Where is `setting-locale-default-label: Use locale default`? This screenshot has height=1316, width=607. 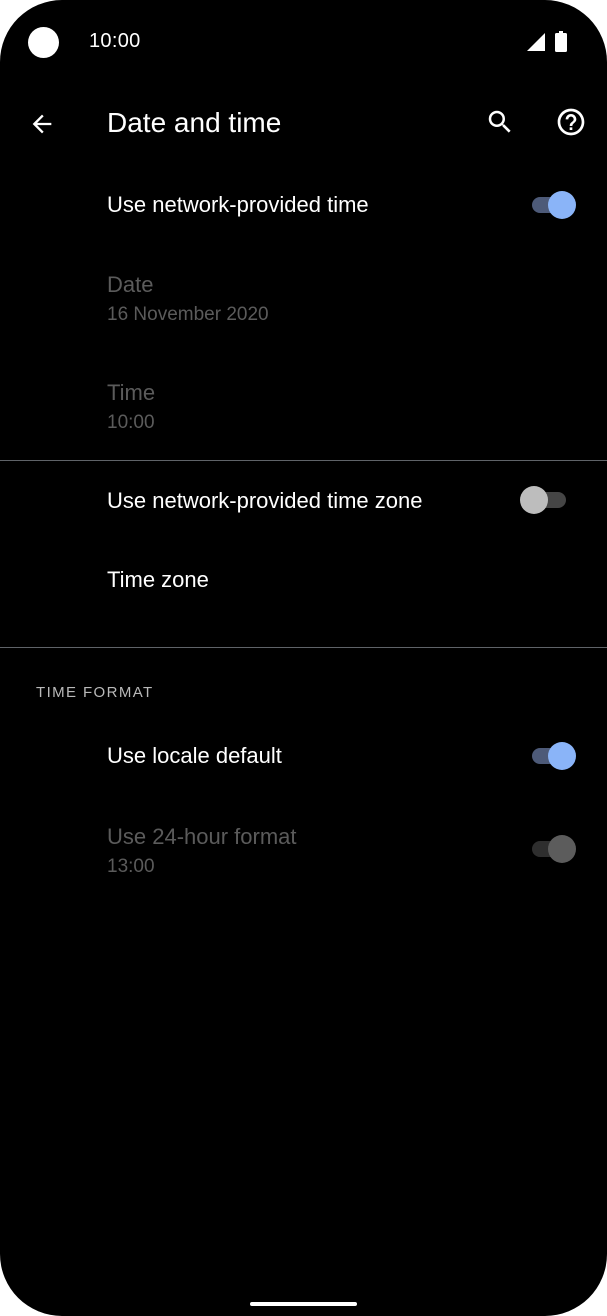 setting-locale-default-label: Use locale default is located at coordinates (194, 755).